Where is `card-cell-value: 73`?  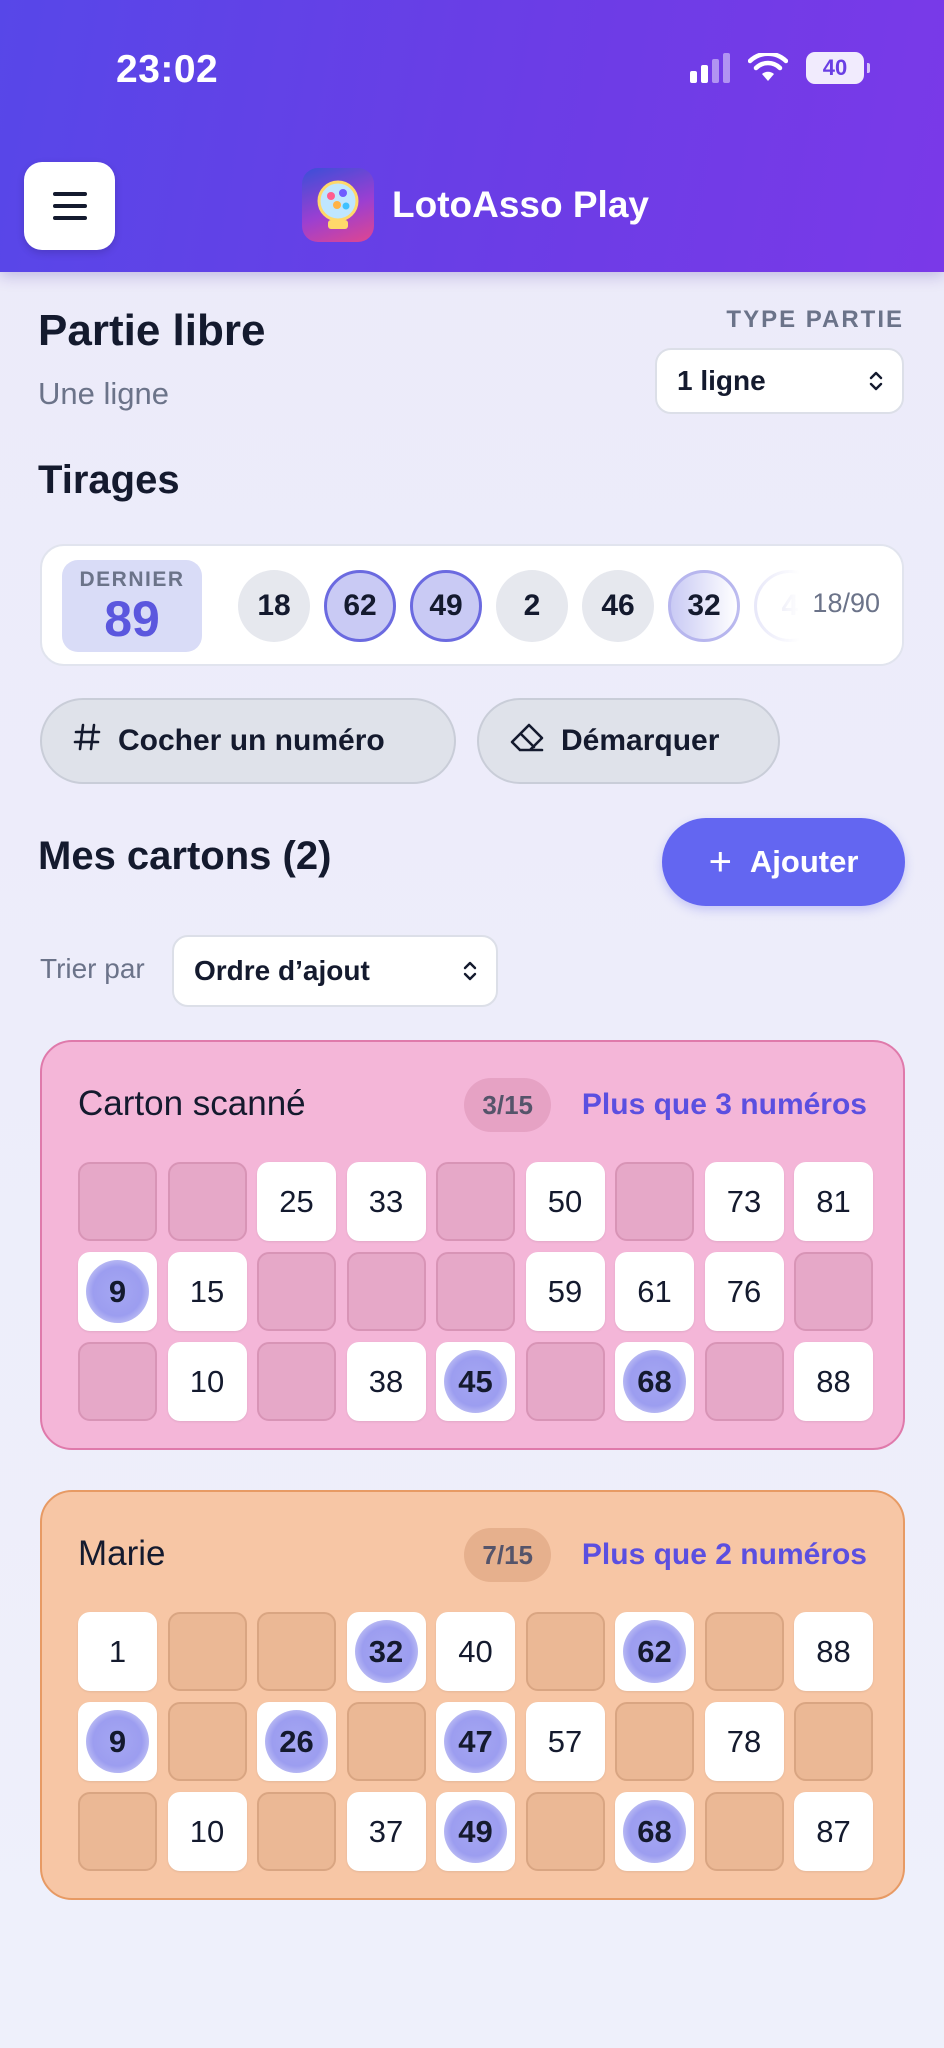
card-cell-value: 73 is located at coordinates (744, 1201).